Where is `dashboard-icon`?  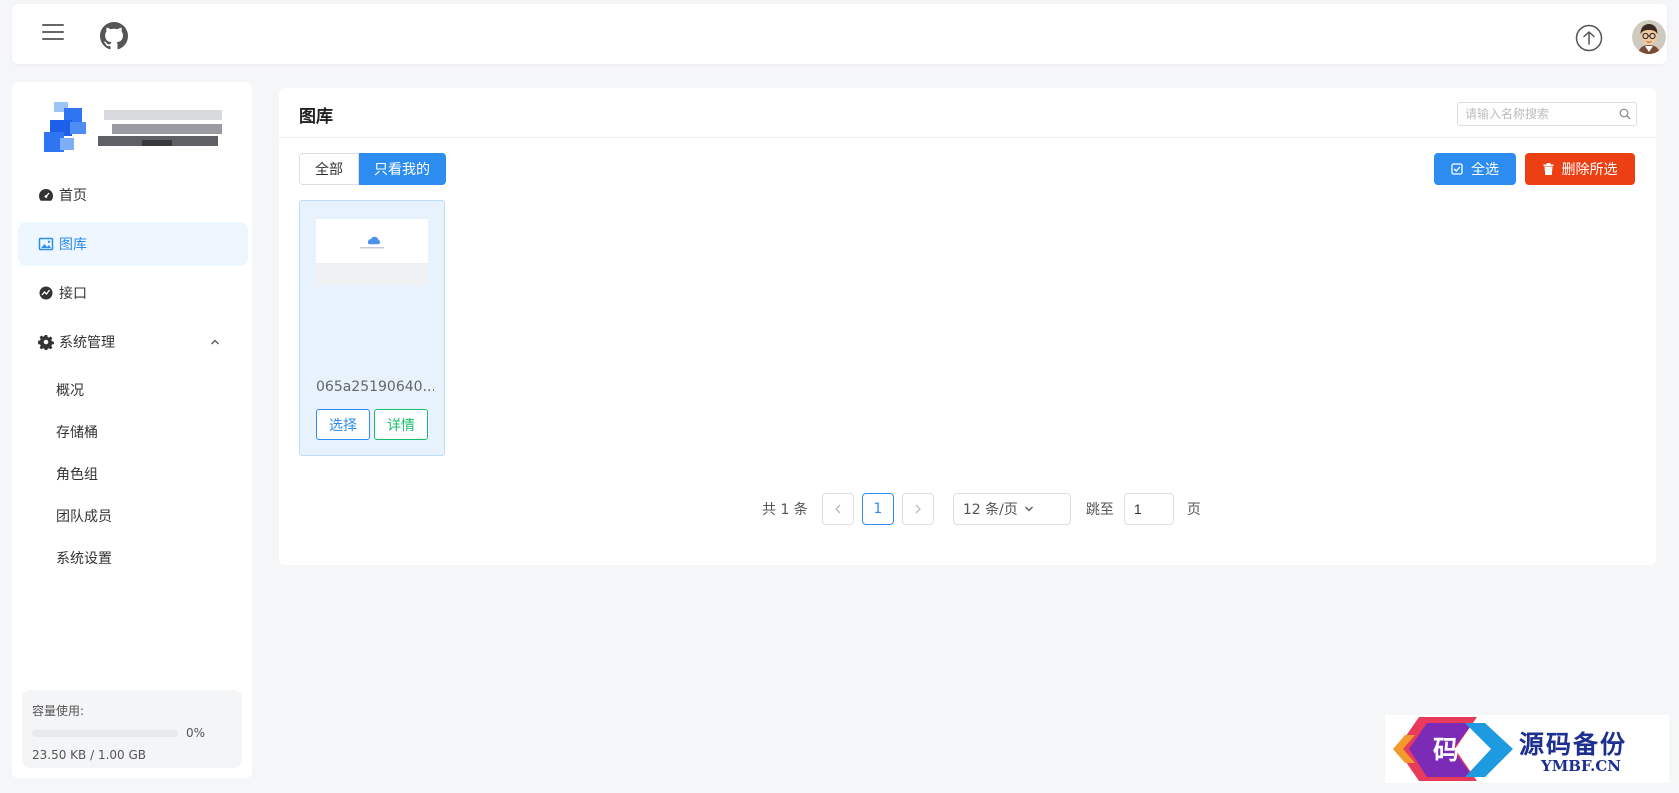
dashboard-icon is located at coordinates (46, 195).